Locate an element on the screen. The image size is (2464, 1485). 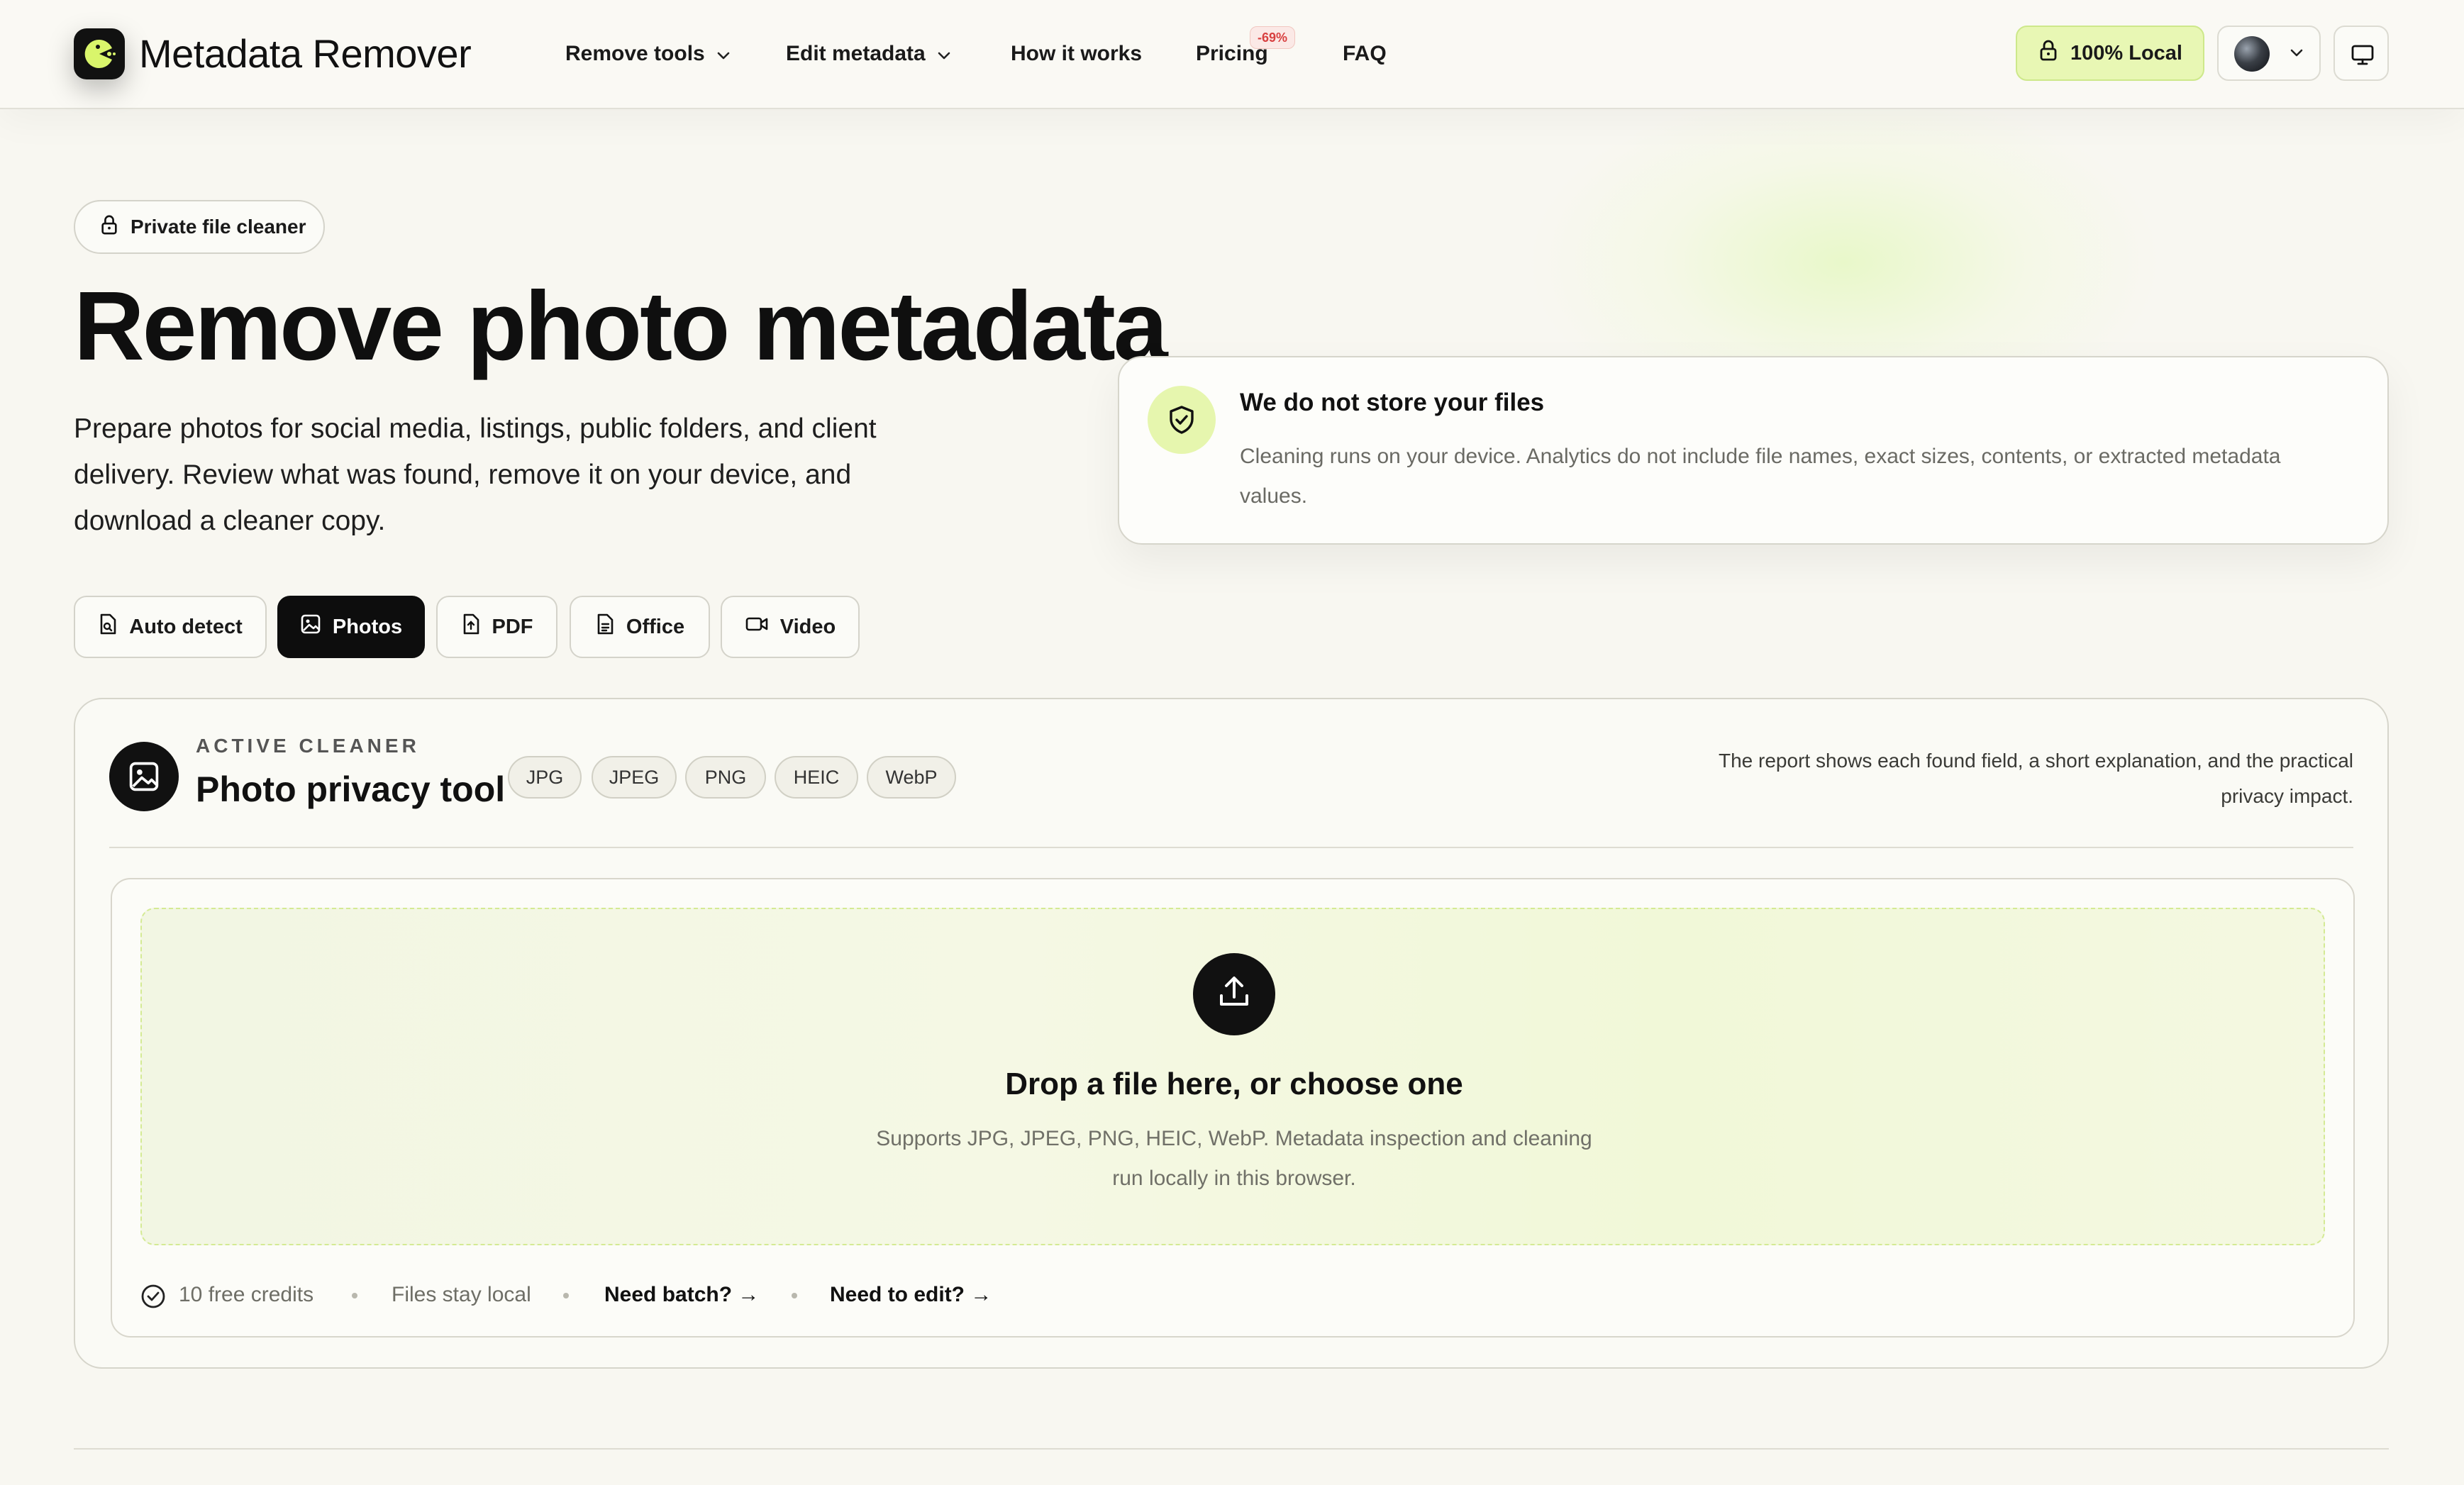
tab-label: Auto detect is located at coordinates (186, 626).